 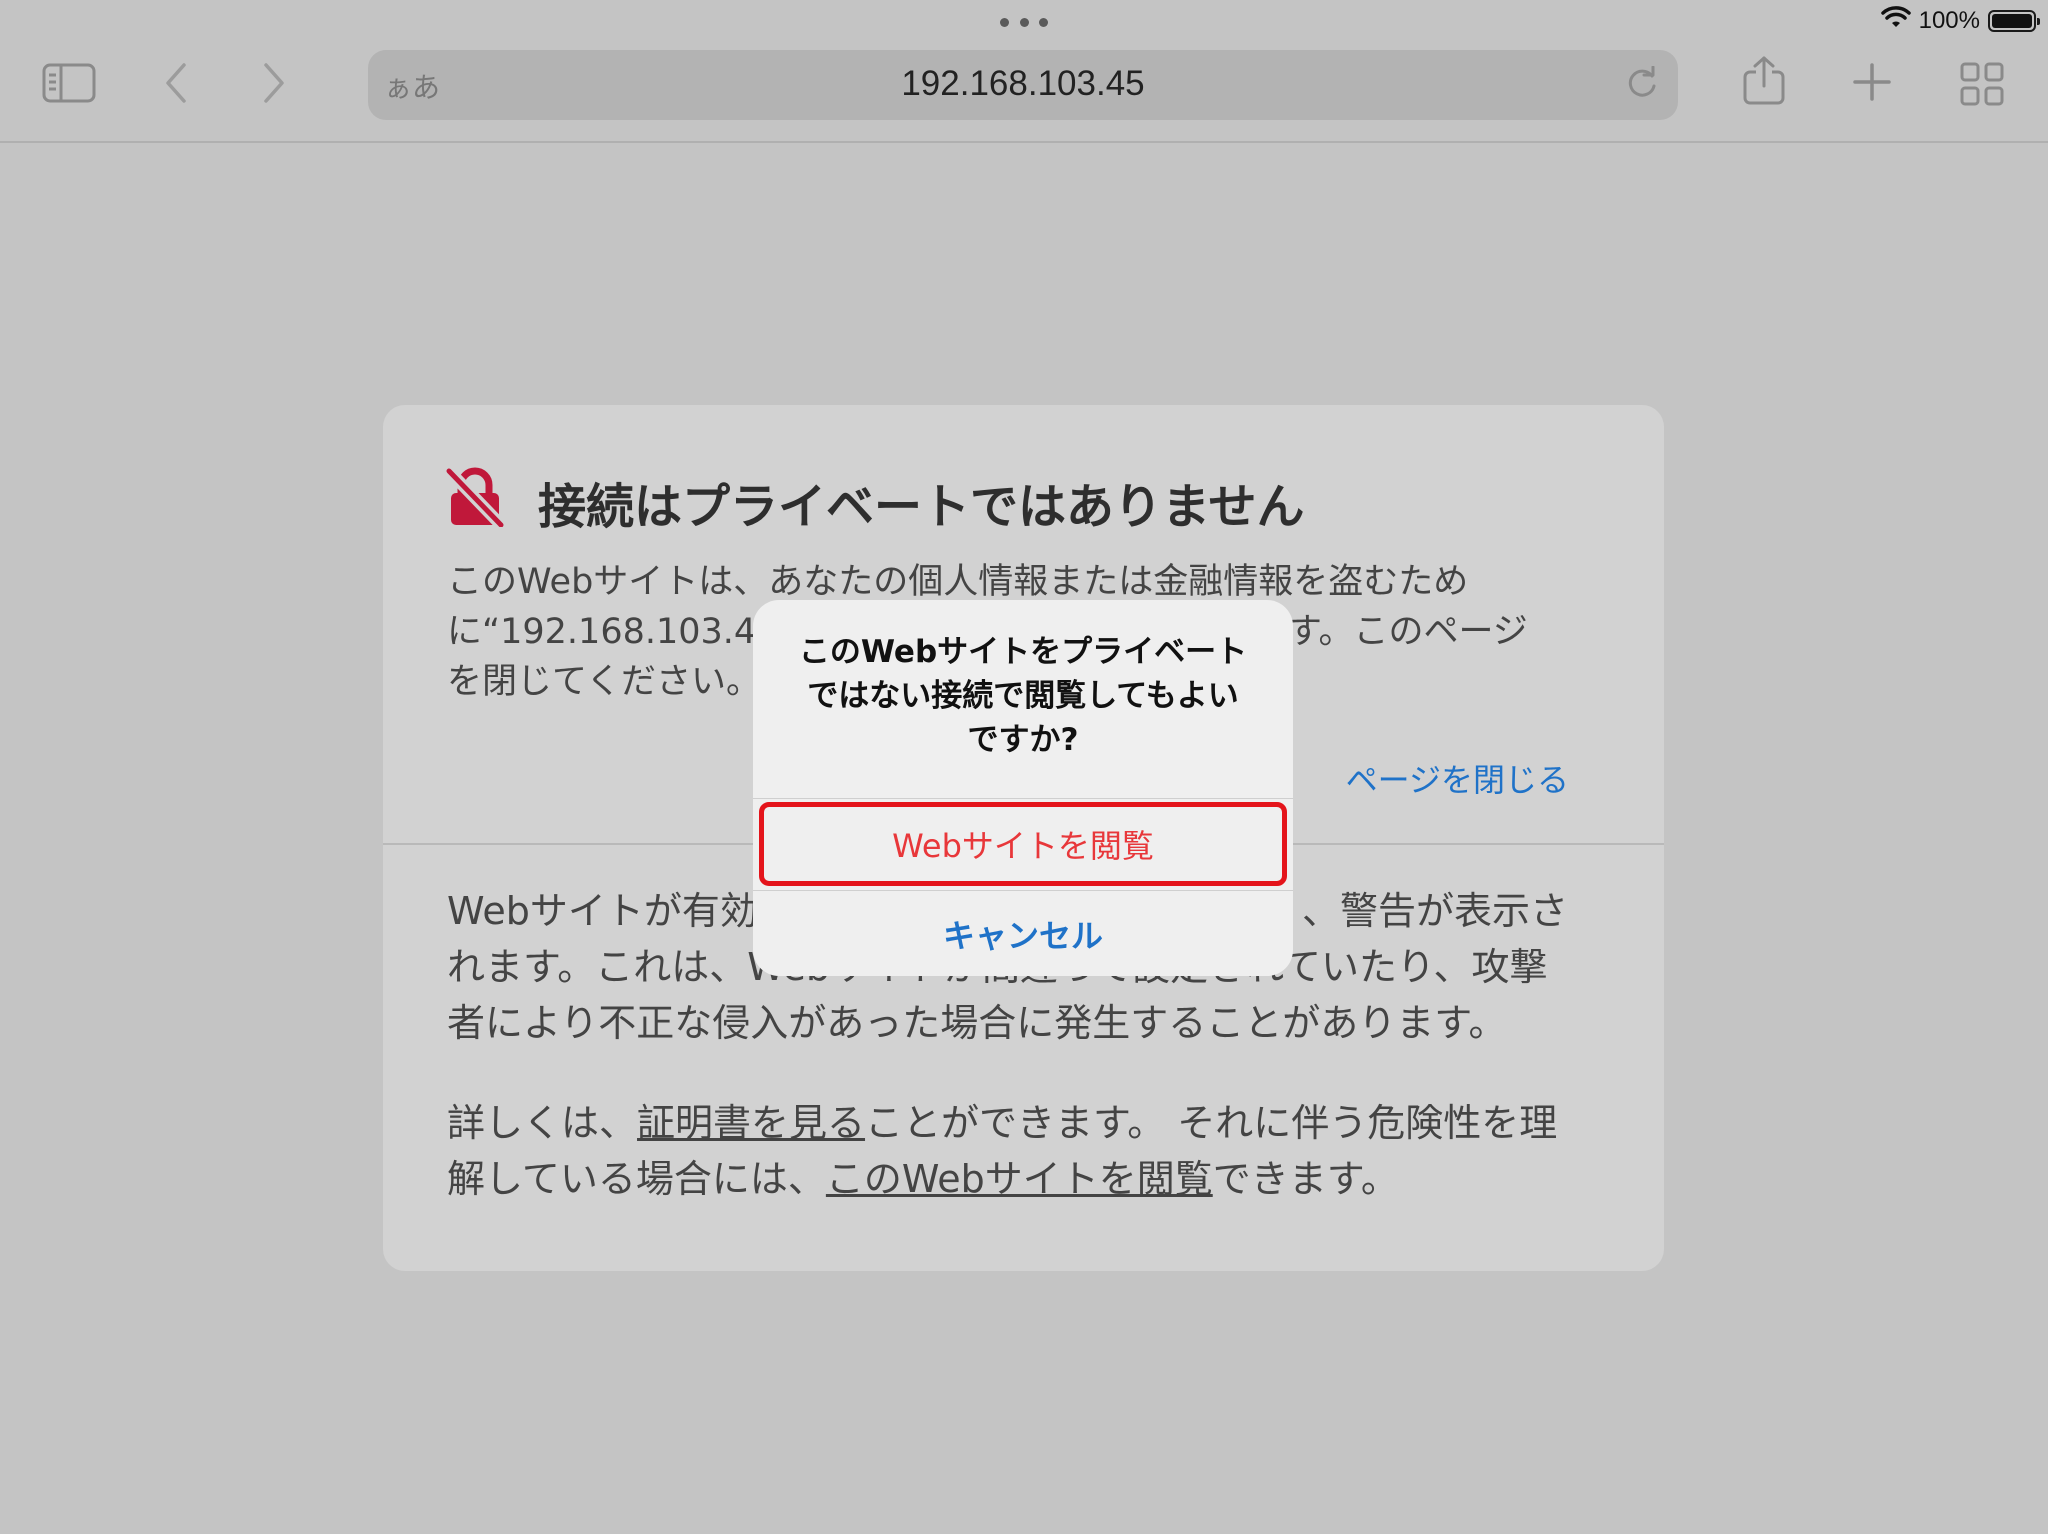 I want to click on description-fragment: ます。このページ, so click(x=1390, y=632).